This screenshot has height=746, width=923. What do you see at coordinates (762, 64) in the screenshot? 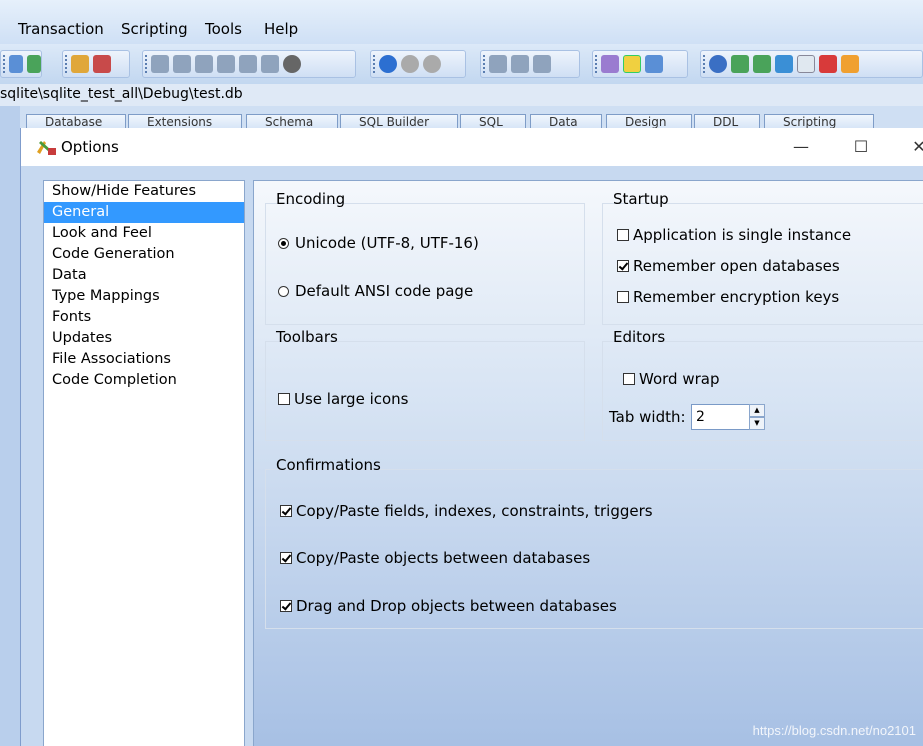
I see `web-icon` at bounding box center [762, 64].